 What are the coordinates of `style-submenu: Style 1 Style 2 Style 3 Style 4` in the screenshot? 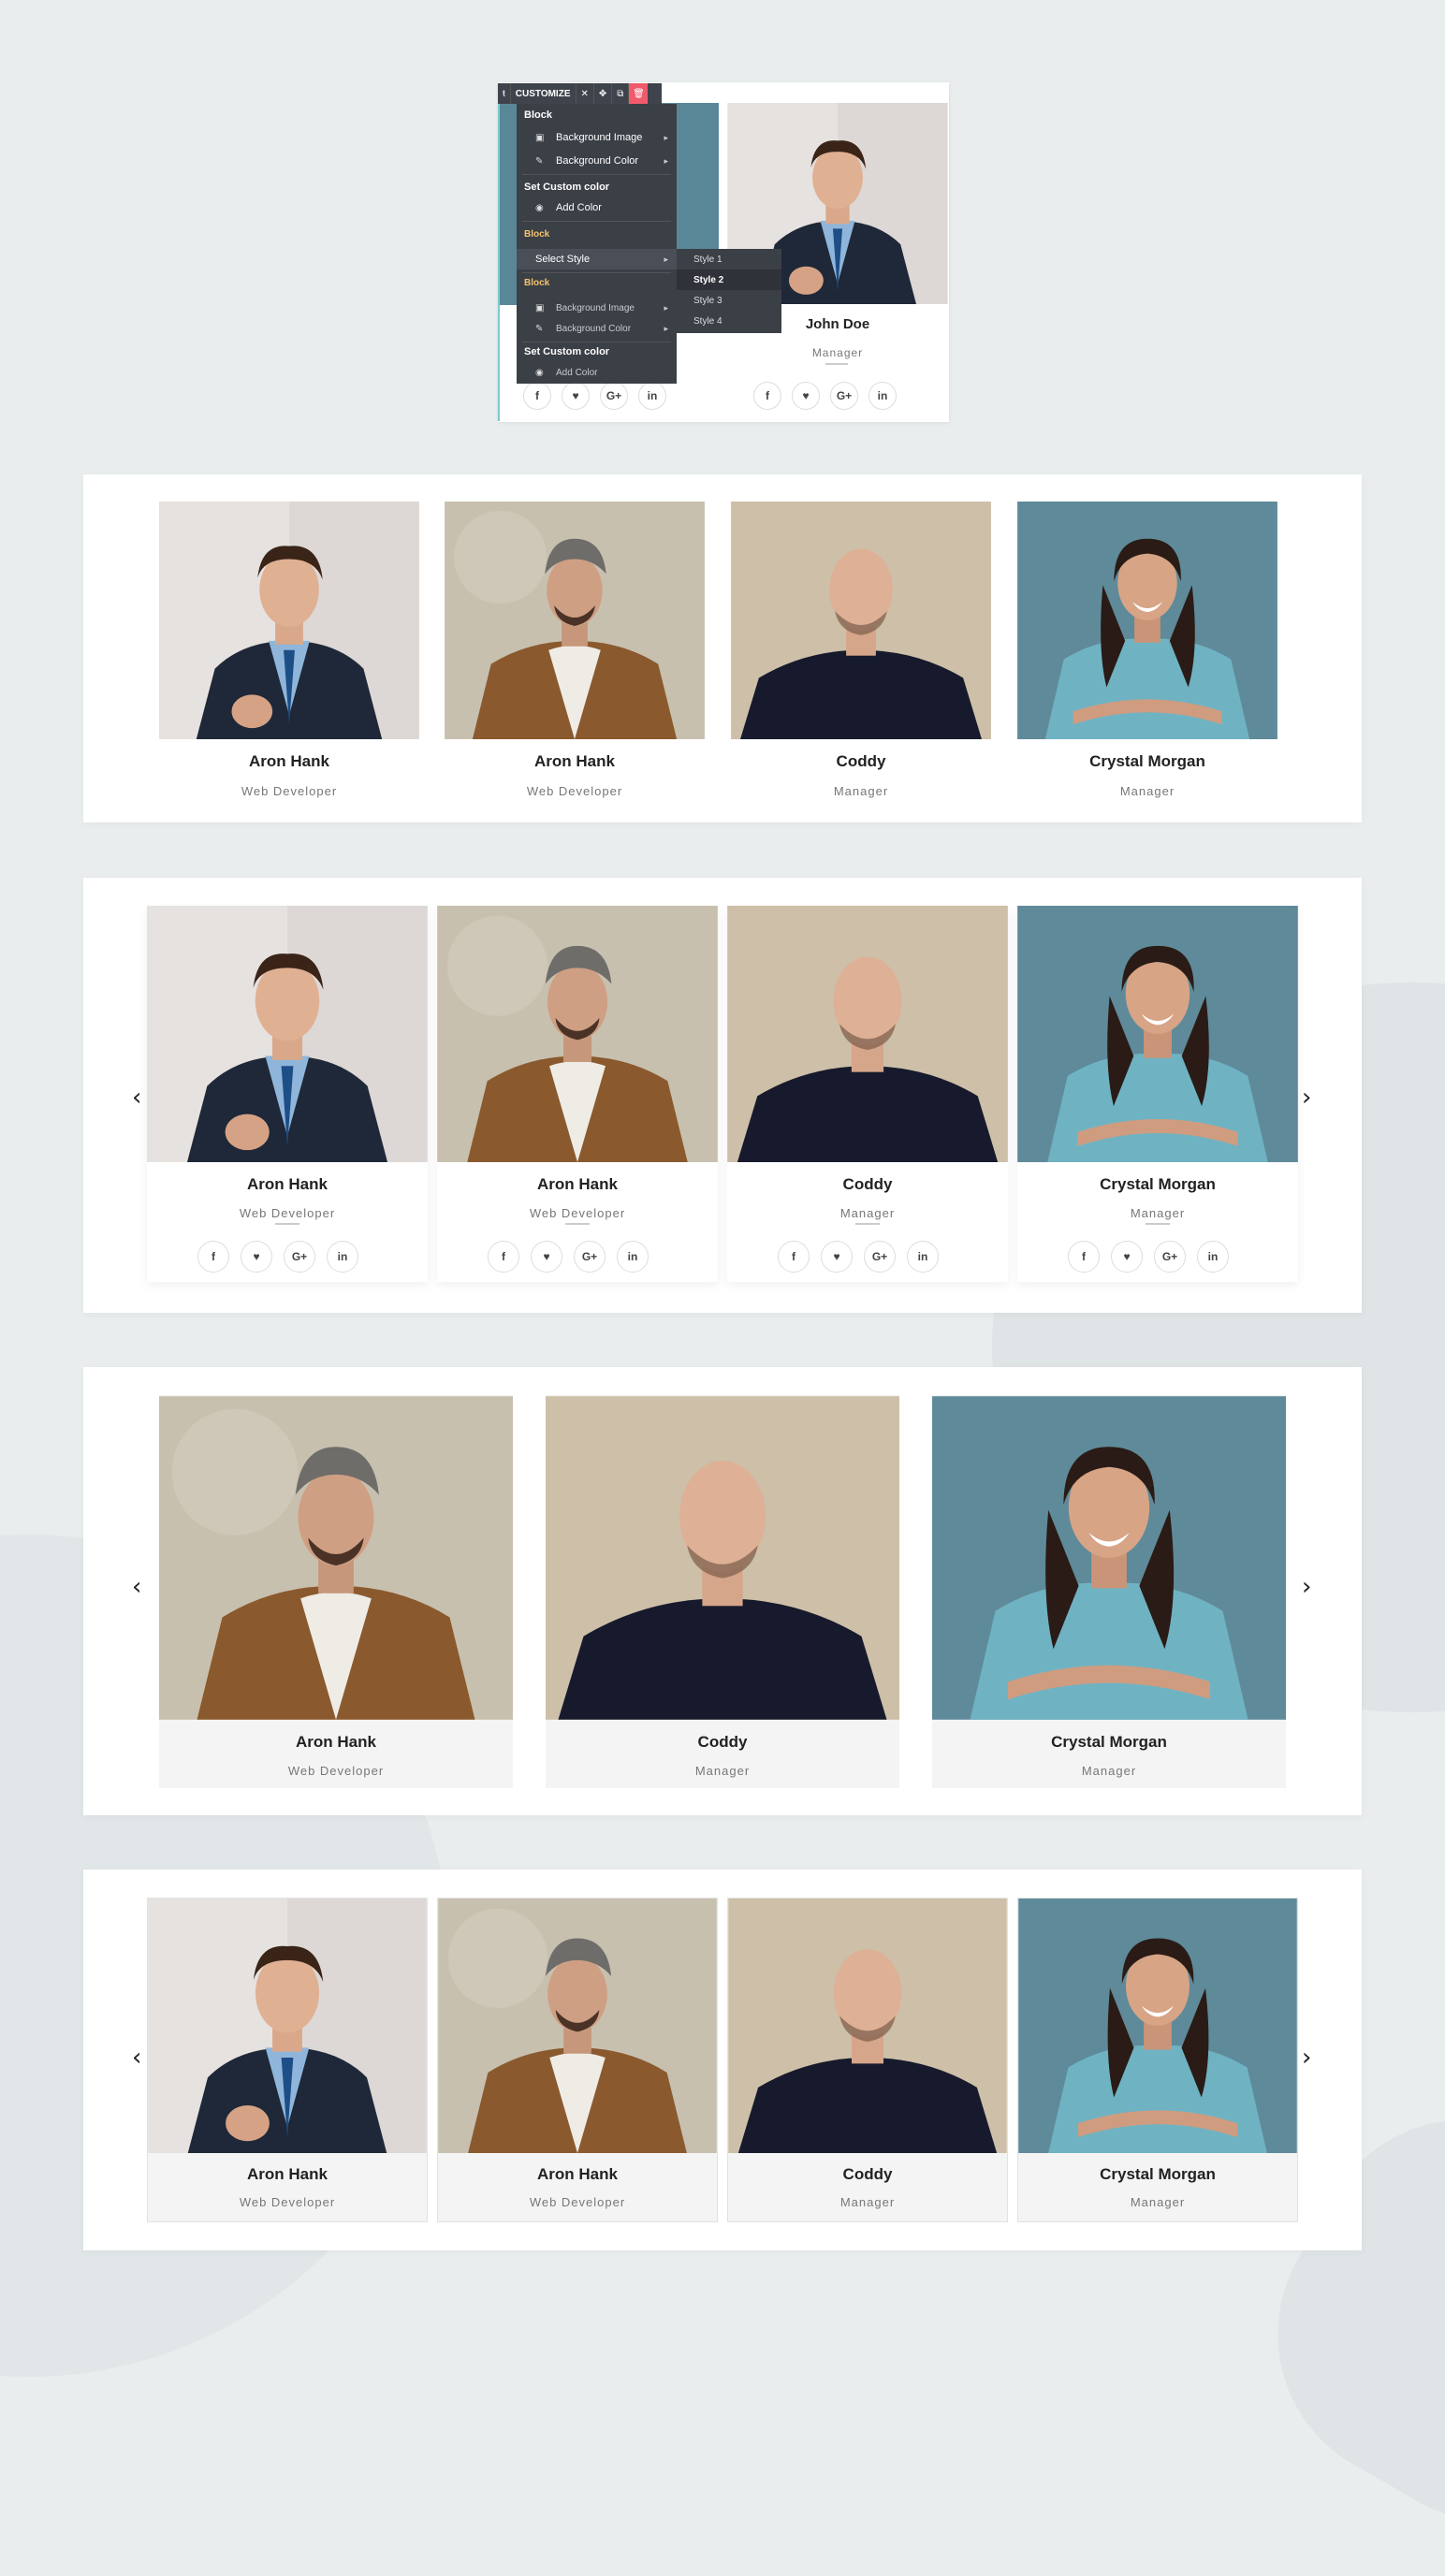 It's located at (729, 291).